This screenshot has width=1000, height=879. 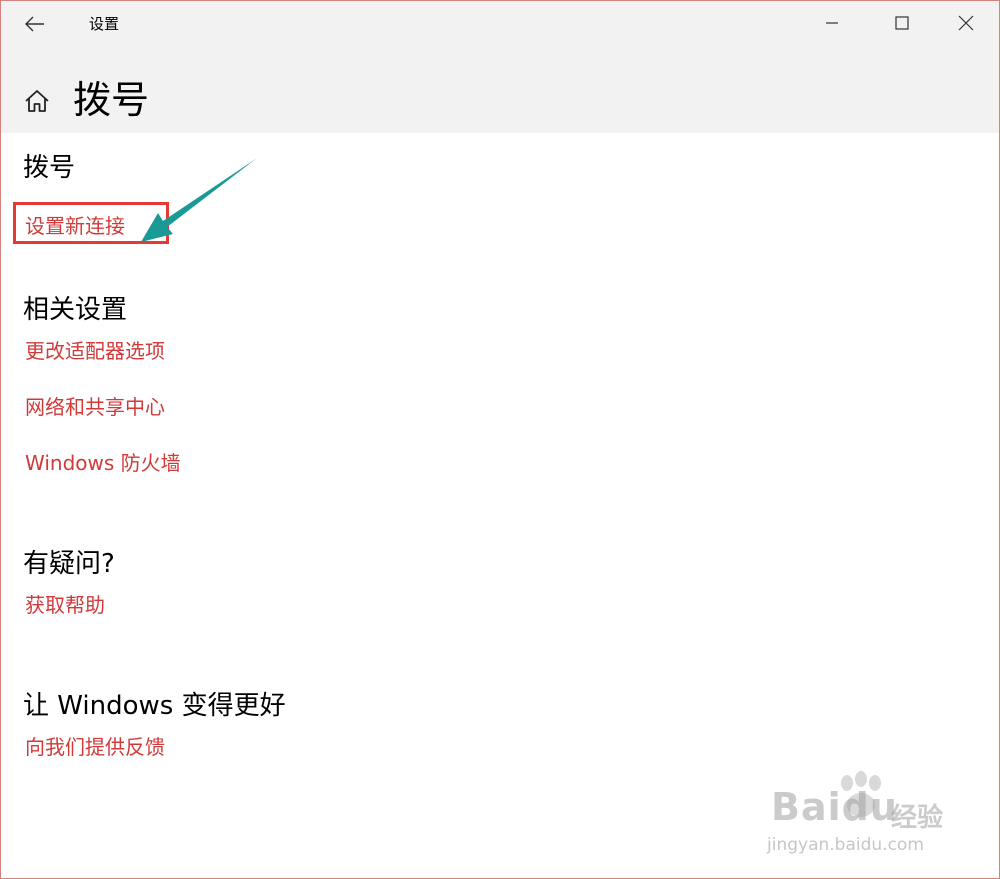 I want to click on baidu-watermark: Baidu 经验 jingyan.baidu.com, so click(x=861, y=819).